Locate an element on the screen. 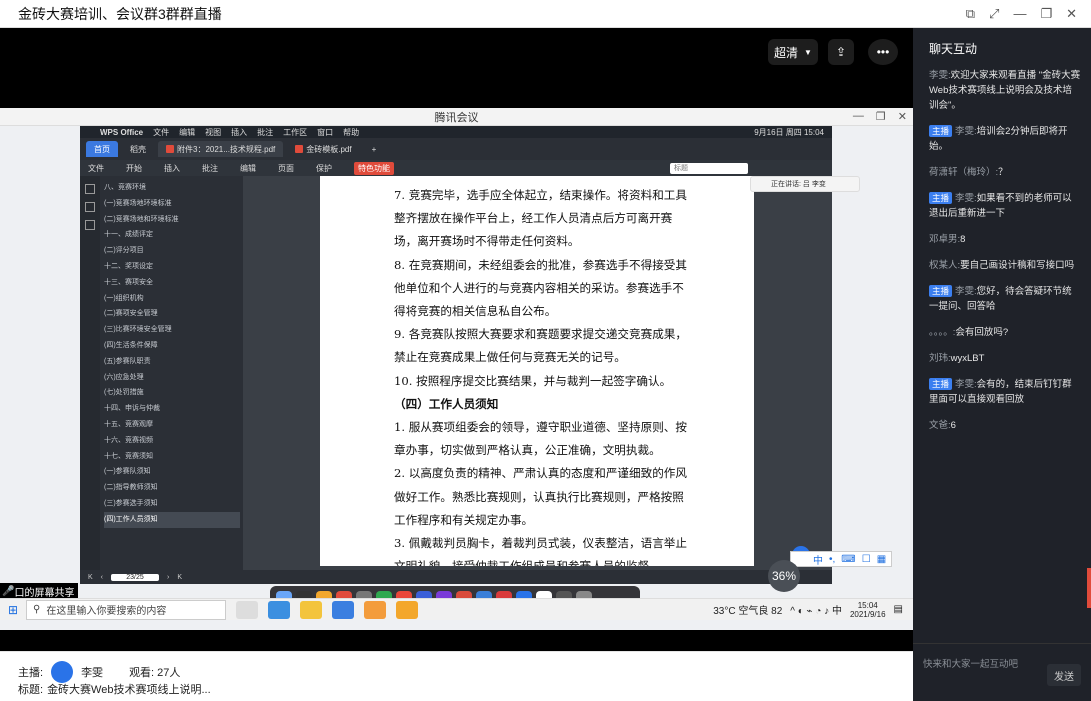  chat-username: 文爸: is located at coordinates (940, 425).